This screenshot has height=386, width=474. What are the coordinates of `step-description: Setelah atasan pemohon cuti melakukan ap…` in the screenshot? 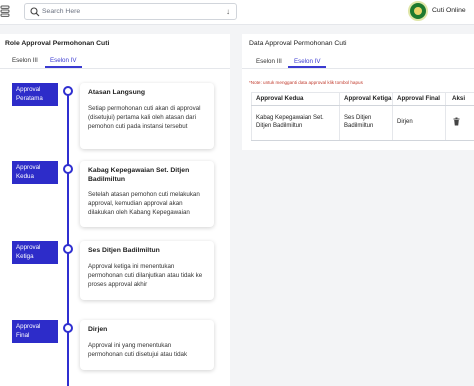 It's located at (144, 203).